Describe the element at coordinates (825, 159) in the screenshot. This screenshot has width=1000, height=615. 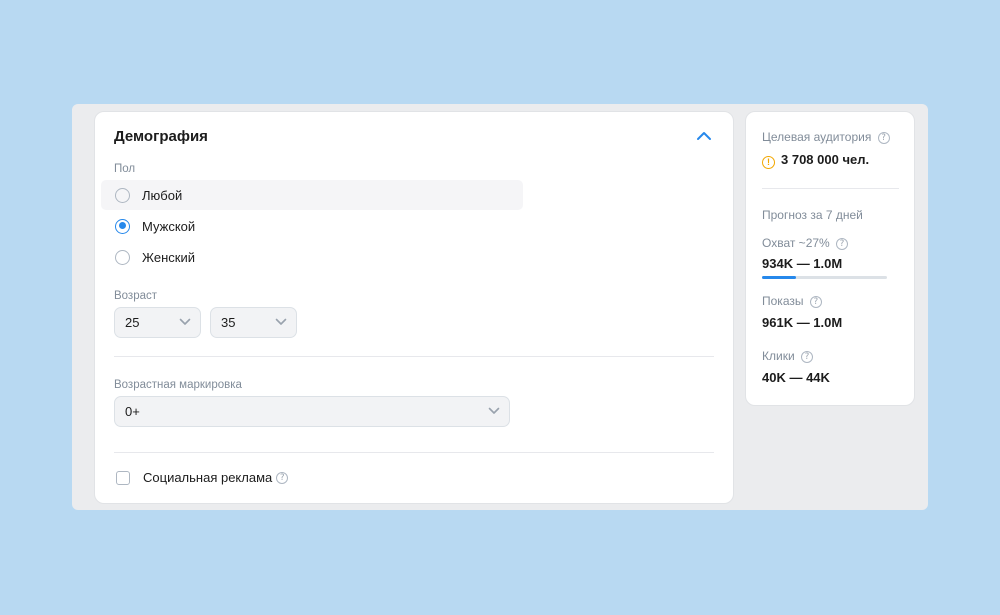
I see `target-audience-value: 3 708 000 чел.` at that location.